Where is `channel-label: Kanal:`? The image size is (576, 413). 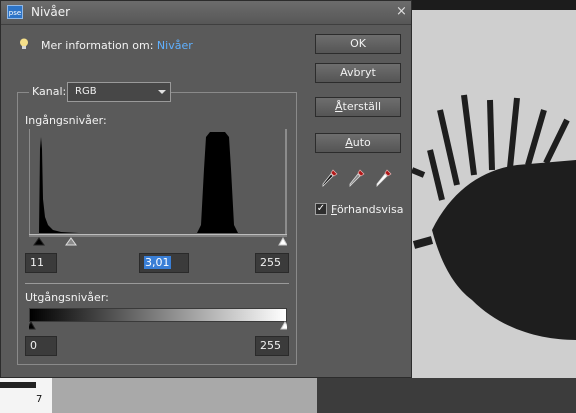 channel-label: Kanal: is located at coordinates (49, 91).